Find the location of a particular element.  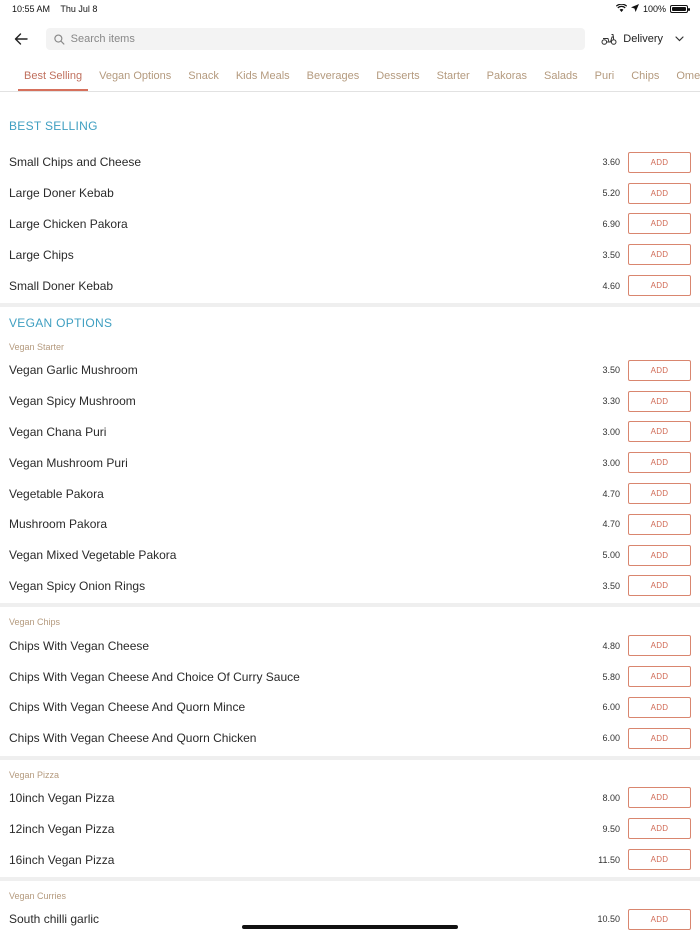

search-box is located at coordinates (316, 39).